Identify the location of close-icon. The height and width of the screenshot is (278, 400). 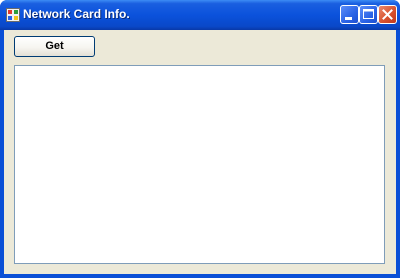
(387, 14).